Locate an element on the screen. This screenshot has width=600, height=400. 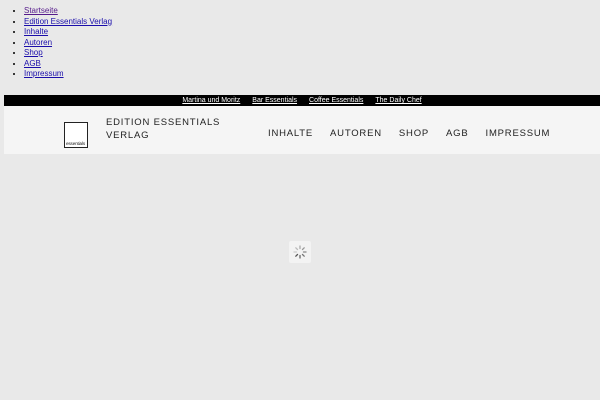
nav-item-autoren: AUTOREN is located at coordinates (356, 133).